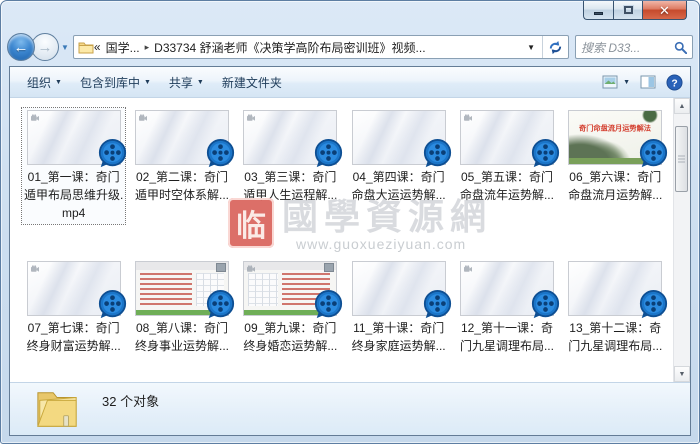 The image size is (700, 444). I want to click on thumbnail-title: 奇门命盘流月运势解法, so click(615, 128).